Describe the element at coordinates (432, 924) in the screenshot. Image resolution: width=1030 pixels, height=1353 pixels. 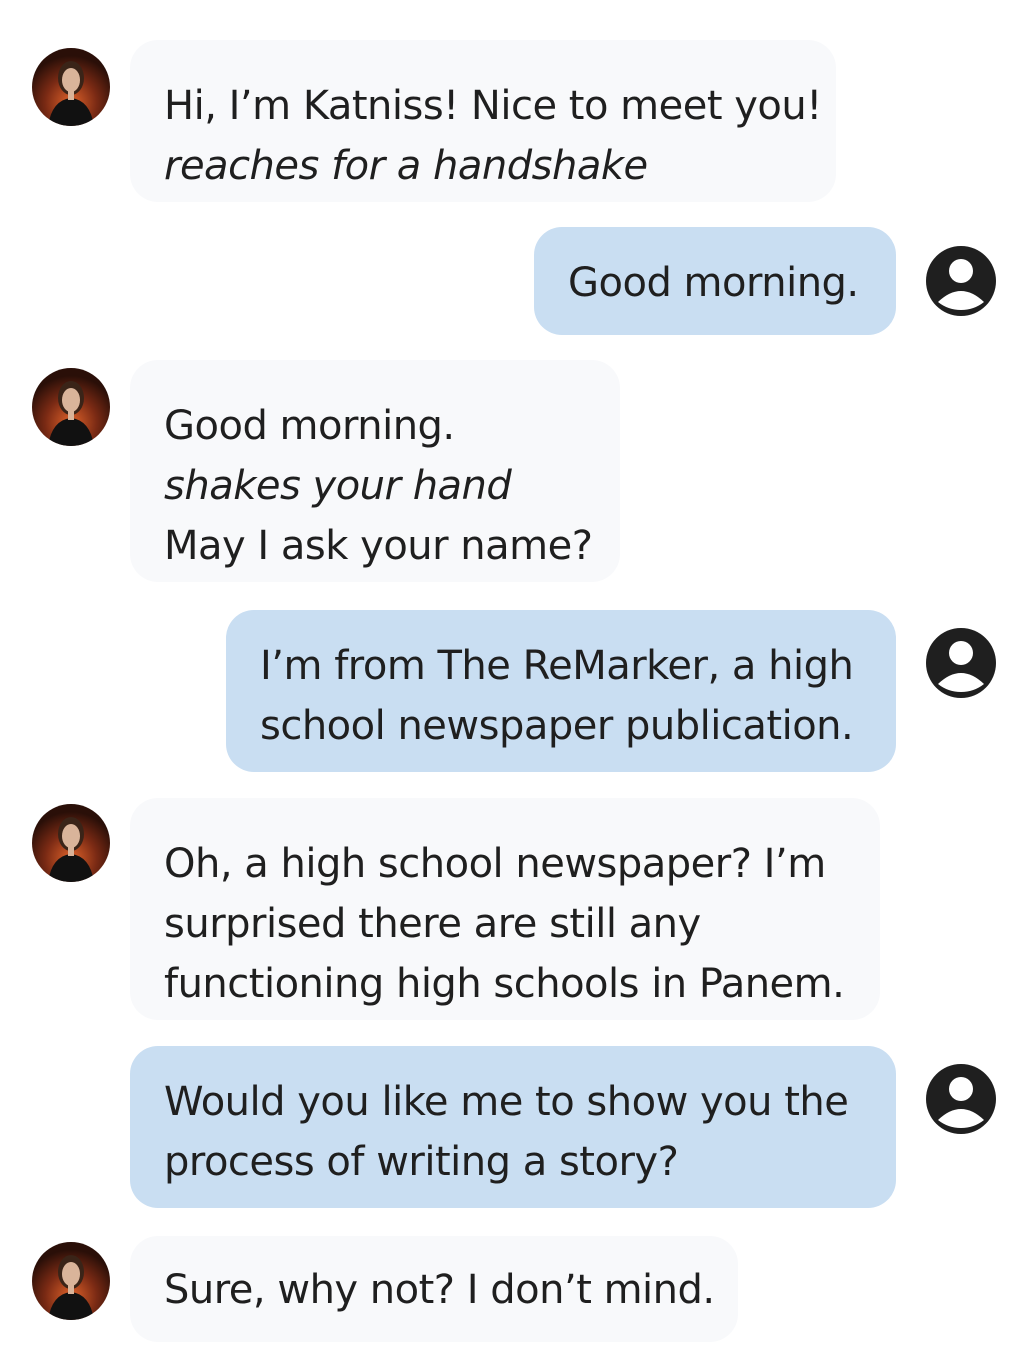
I see `message-text: surprised there are still any` at that location.